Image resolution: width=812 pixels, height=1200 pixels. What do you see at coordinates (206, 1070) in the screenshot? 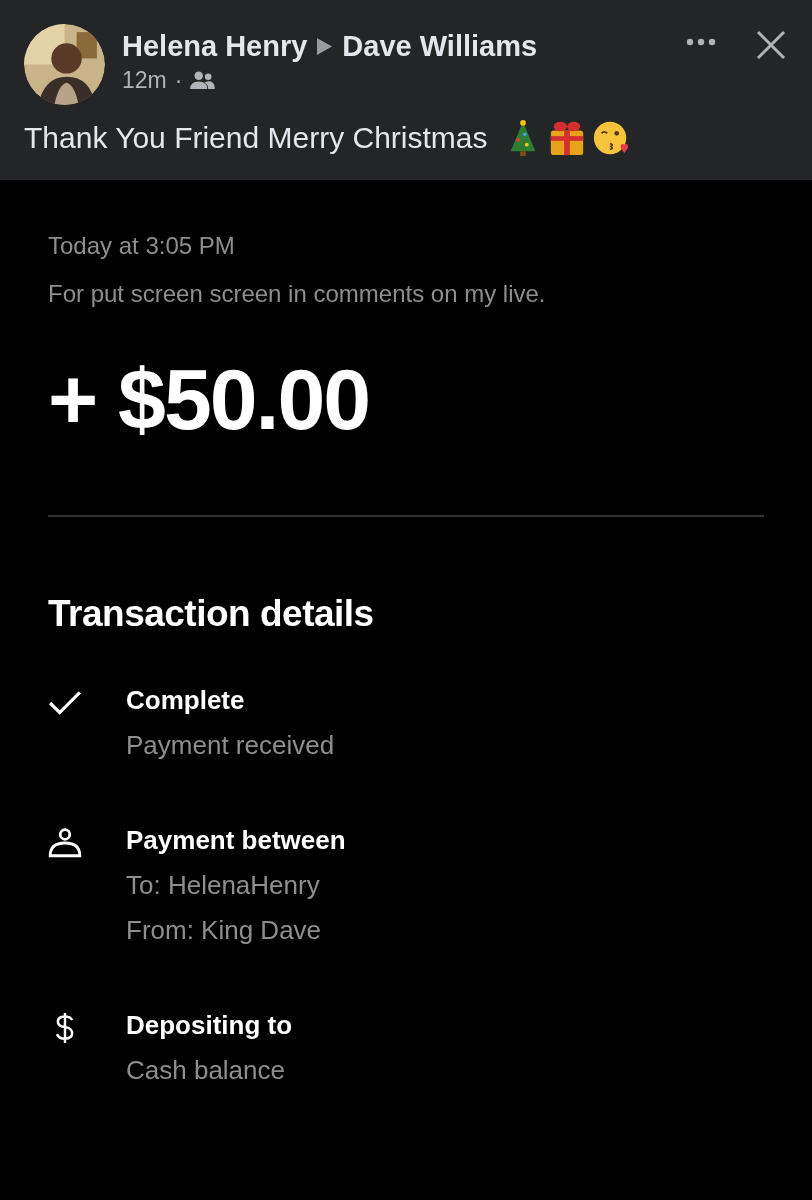
I see `detail-text: Cash balance` at bounding box center [206, 1070].